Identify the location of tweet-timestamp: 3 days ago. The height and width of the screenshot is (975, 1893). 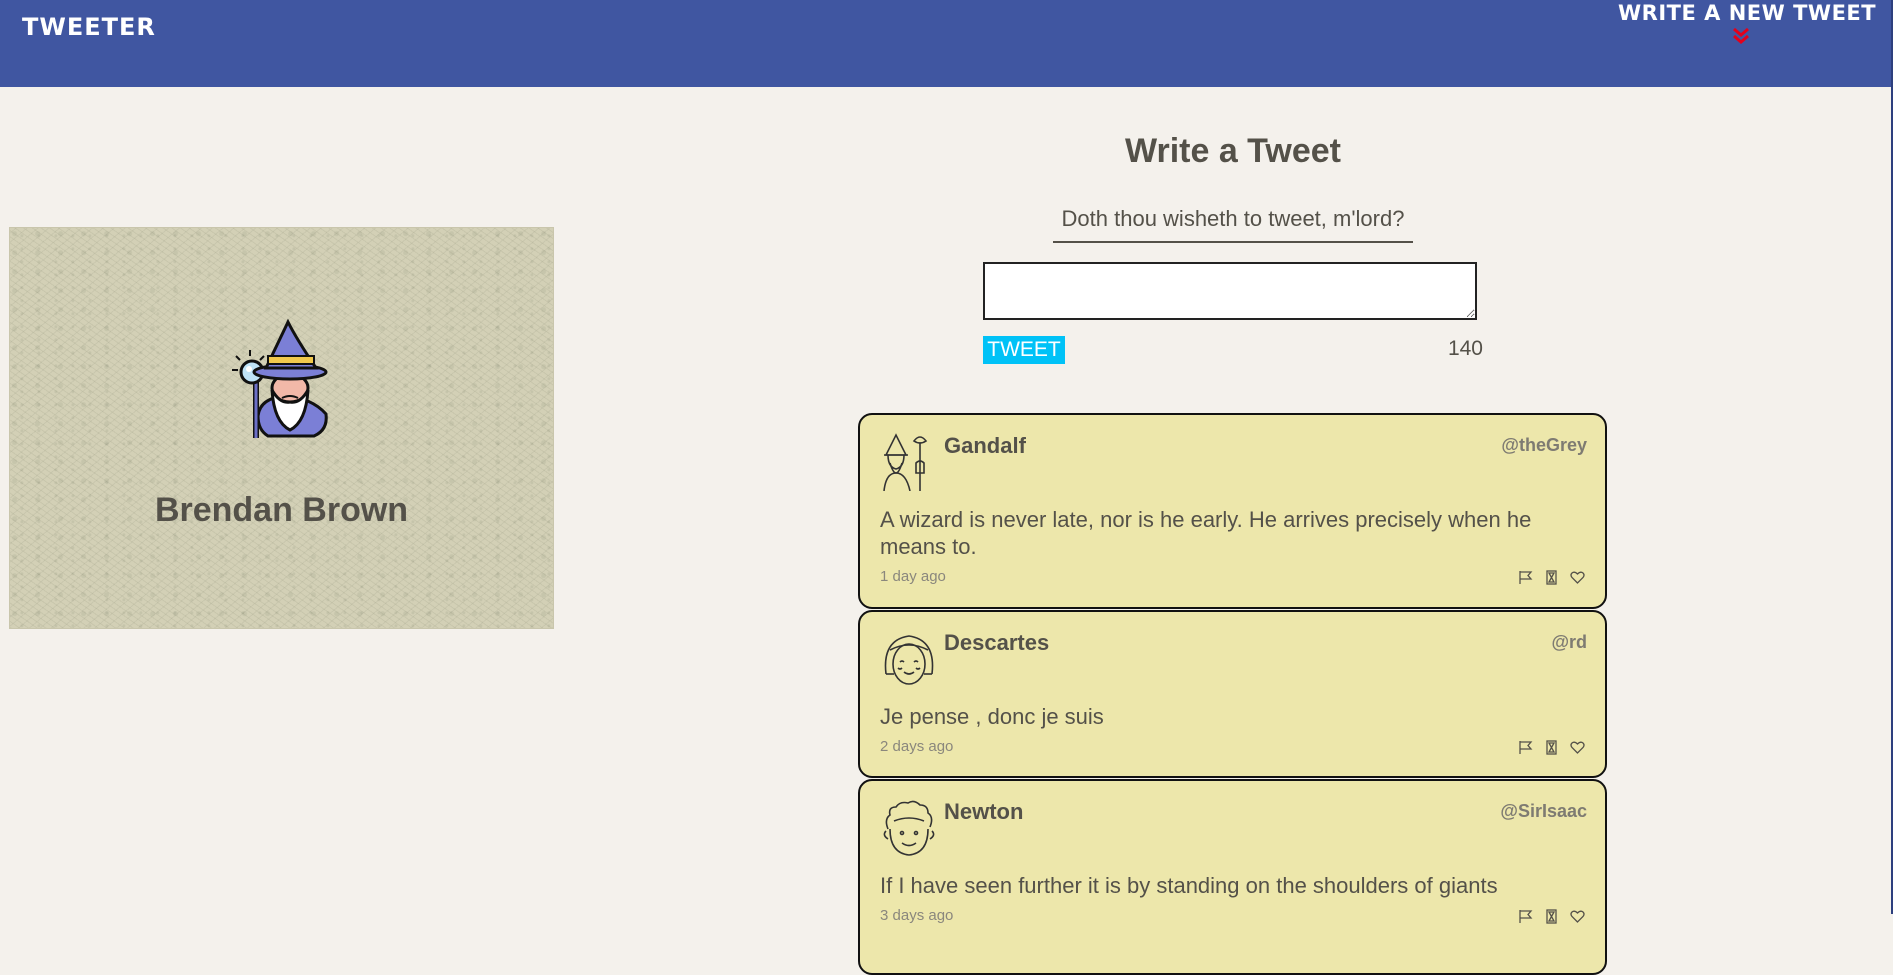
(917, 915).